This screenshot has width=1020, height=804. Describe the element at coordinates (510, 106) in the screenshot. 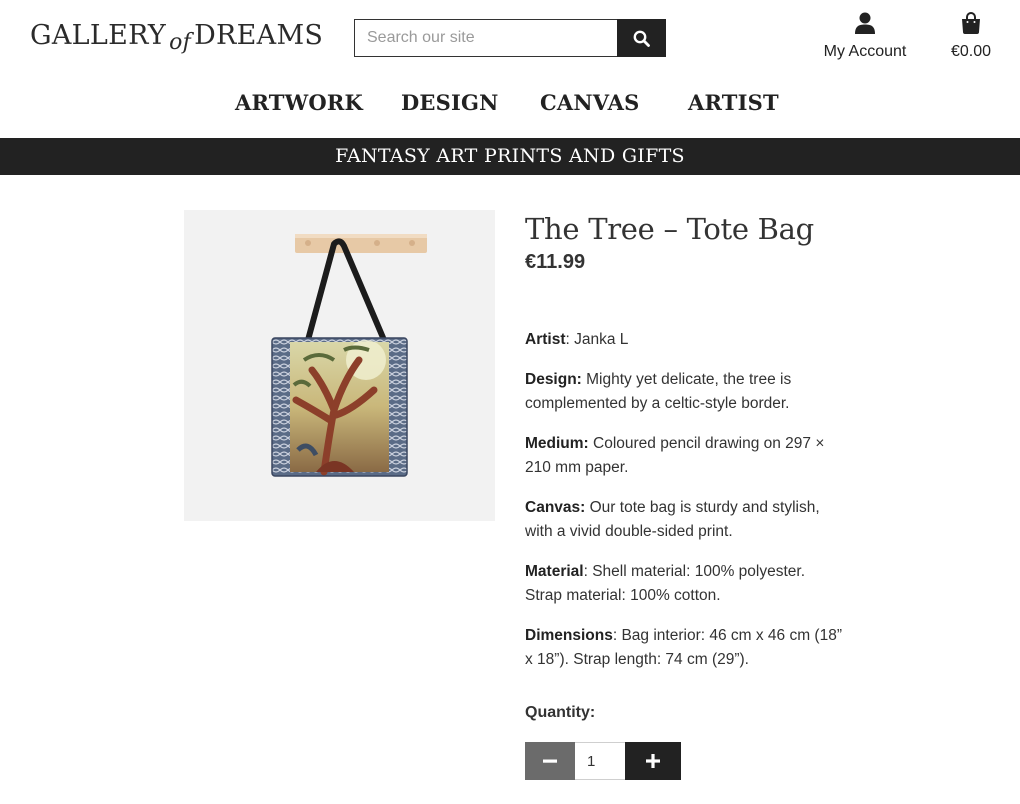

I see `main-nav: ARTWORK DESIGN CANVAS ARTIST` at that location.